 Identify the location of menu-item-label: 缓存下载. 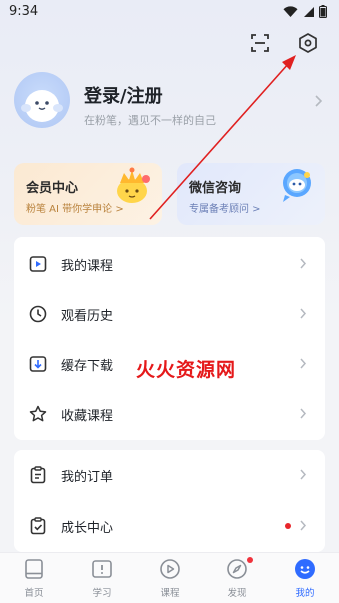
(87, 366).